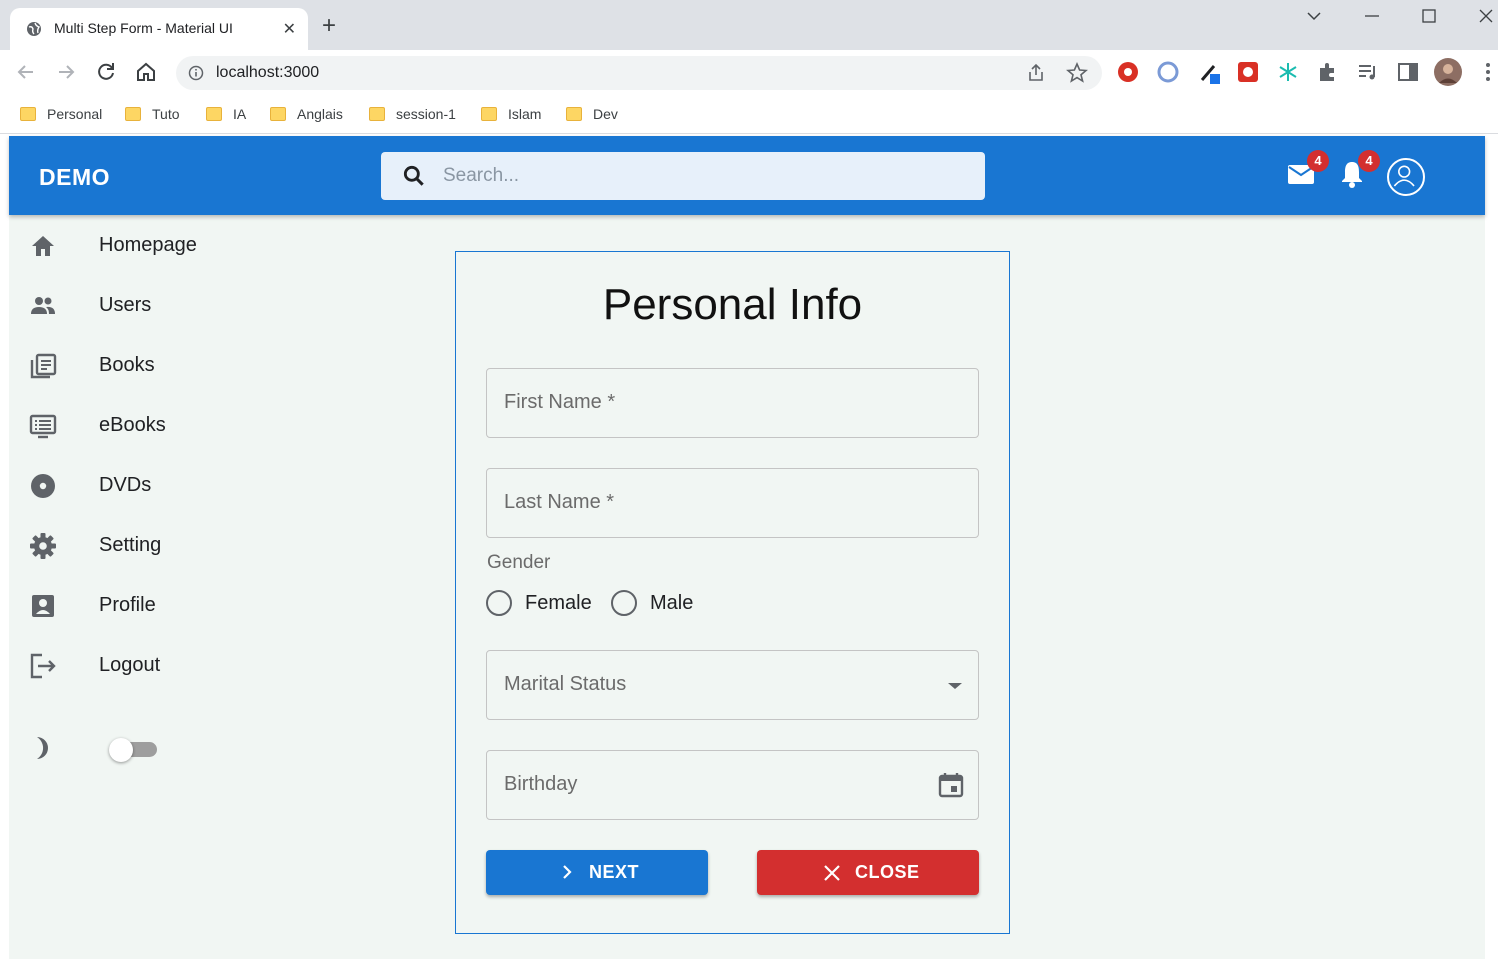 The image size is (1498, 959). What do you see at coordinates (832, 873) in the screenshot?
I see `close-icon` at bounding box center [832, 873].